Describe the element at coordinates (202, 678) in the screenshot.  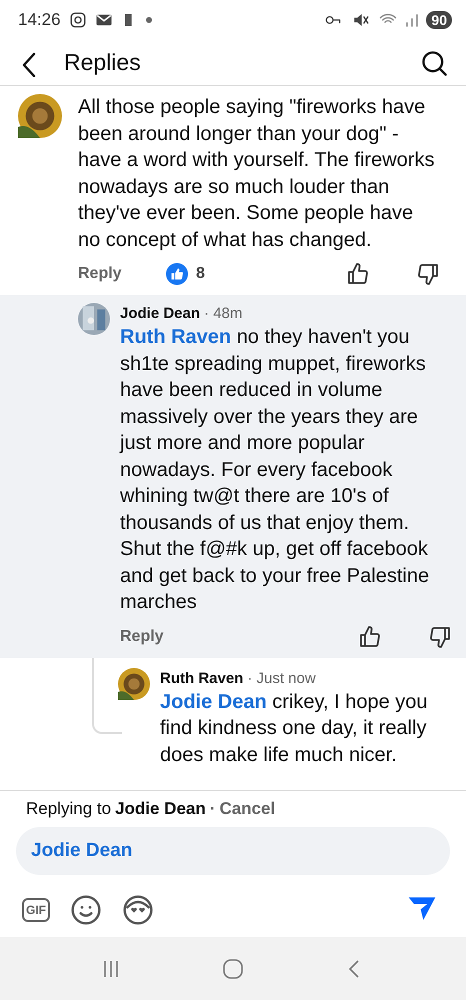
I see `author-name: Ruth Raven` at that location.